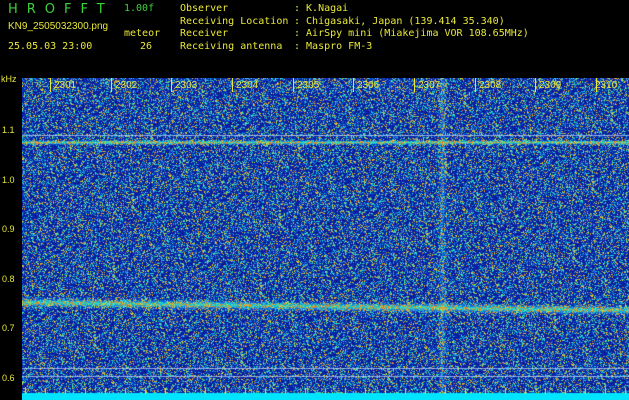 Image resolution: width=629 pixels, height=400 pixels. I want to click on x-tick-label: 2301, so click(65, 85).